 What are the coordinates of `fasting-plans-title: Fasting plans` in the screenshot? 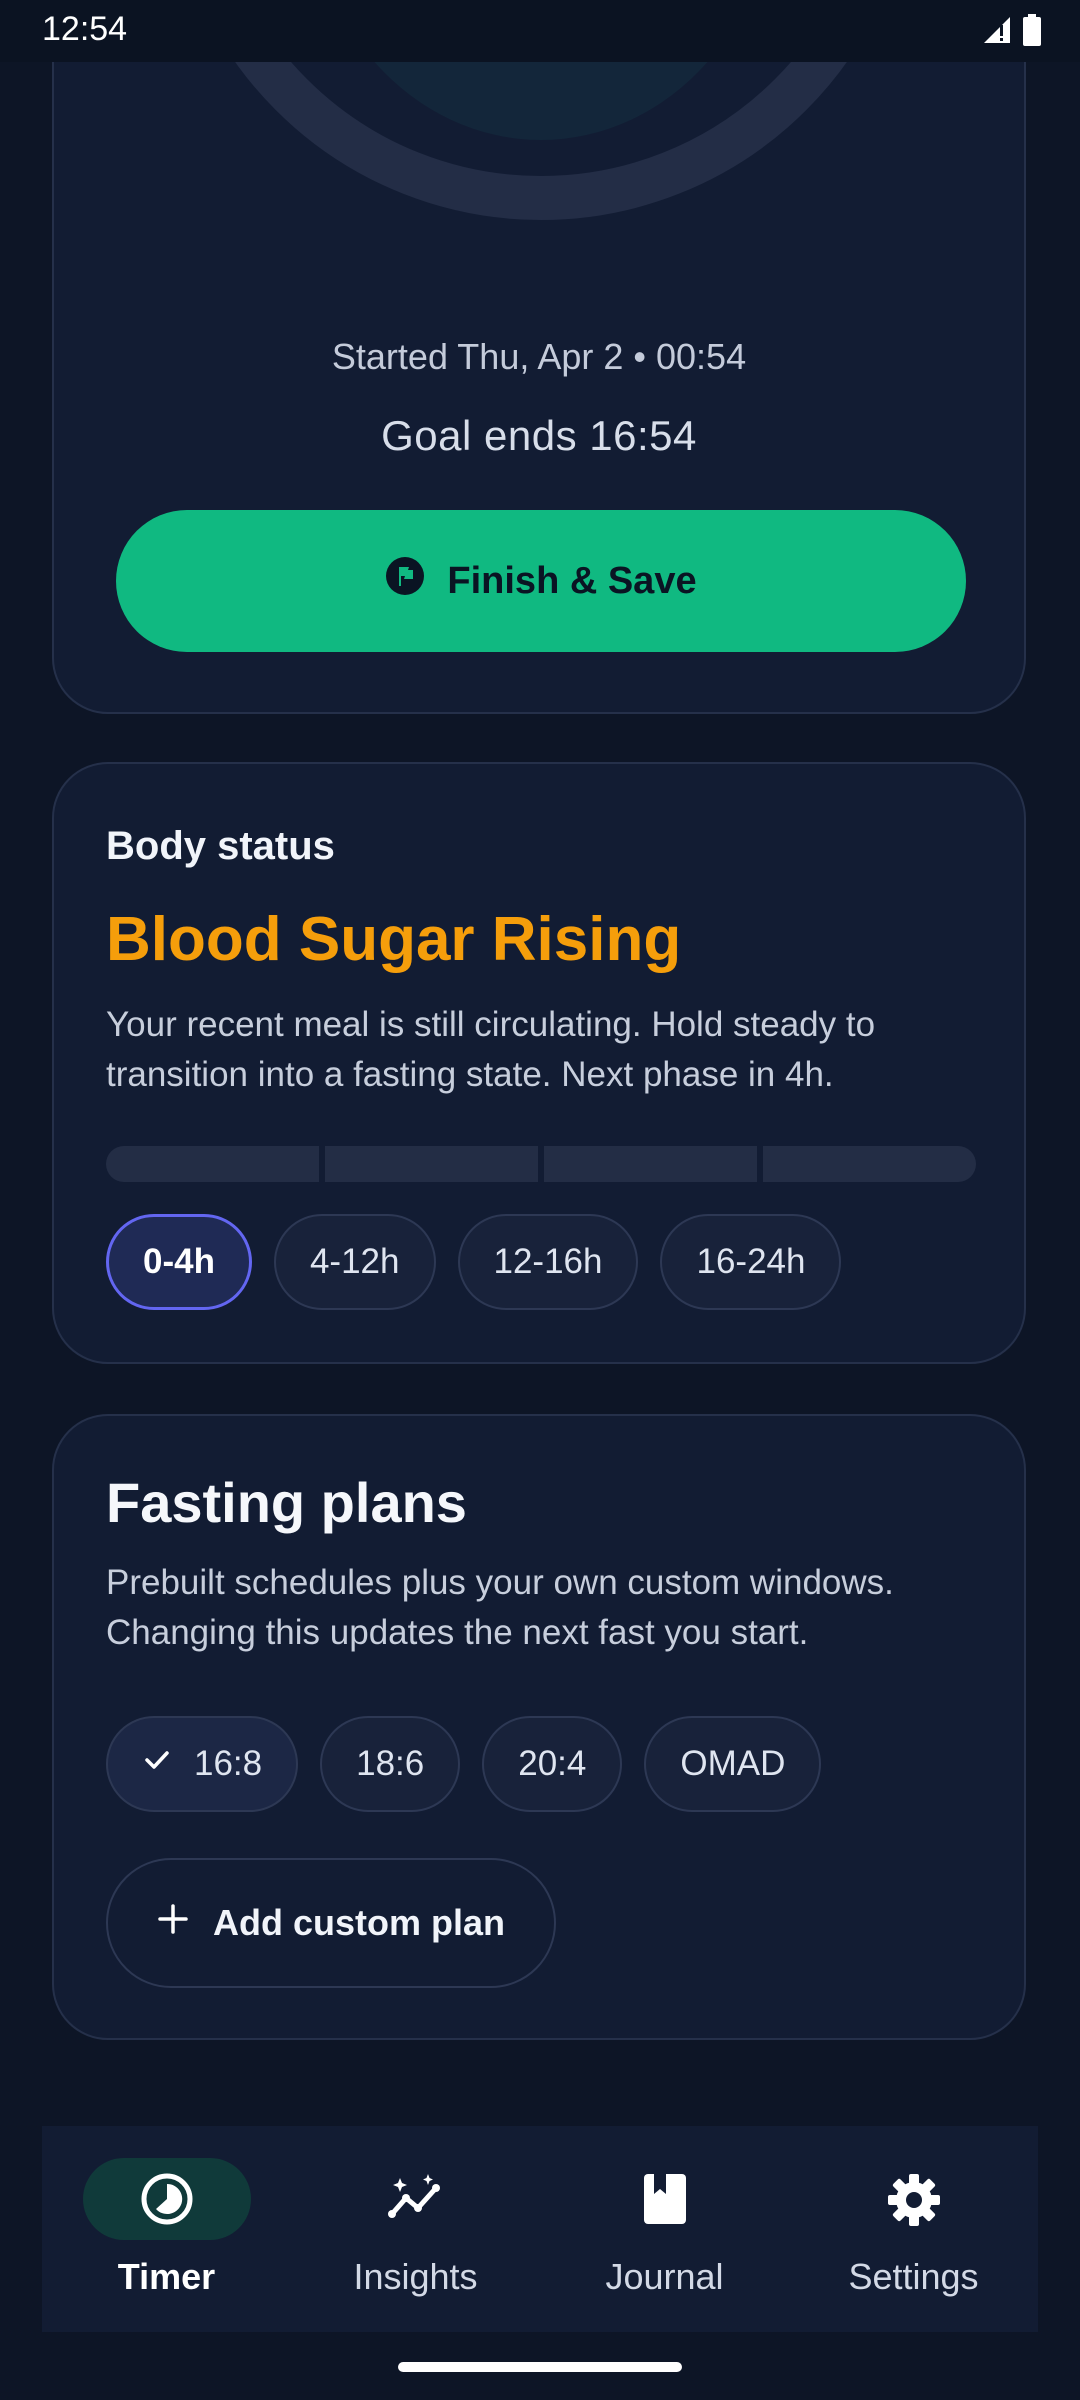 It's located at (286, 1502).